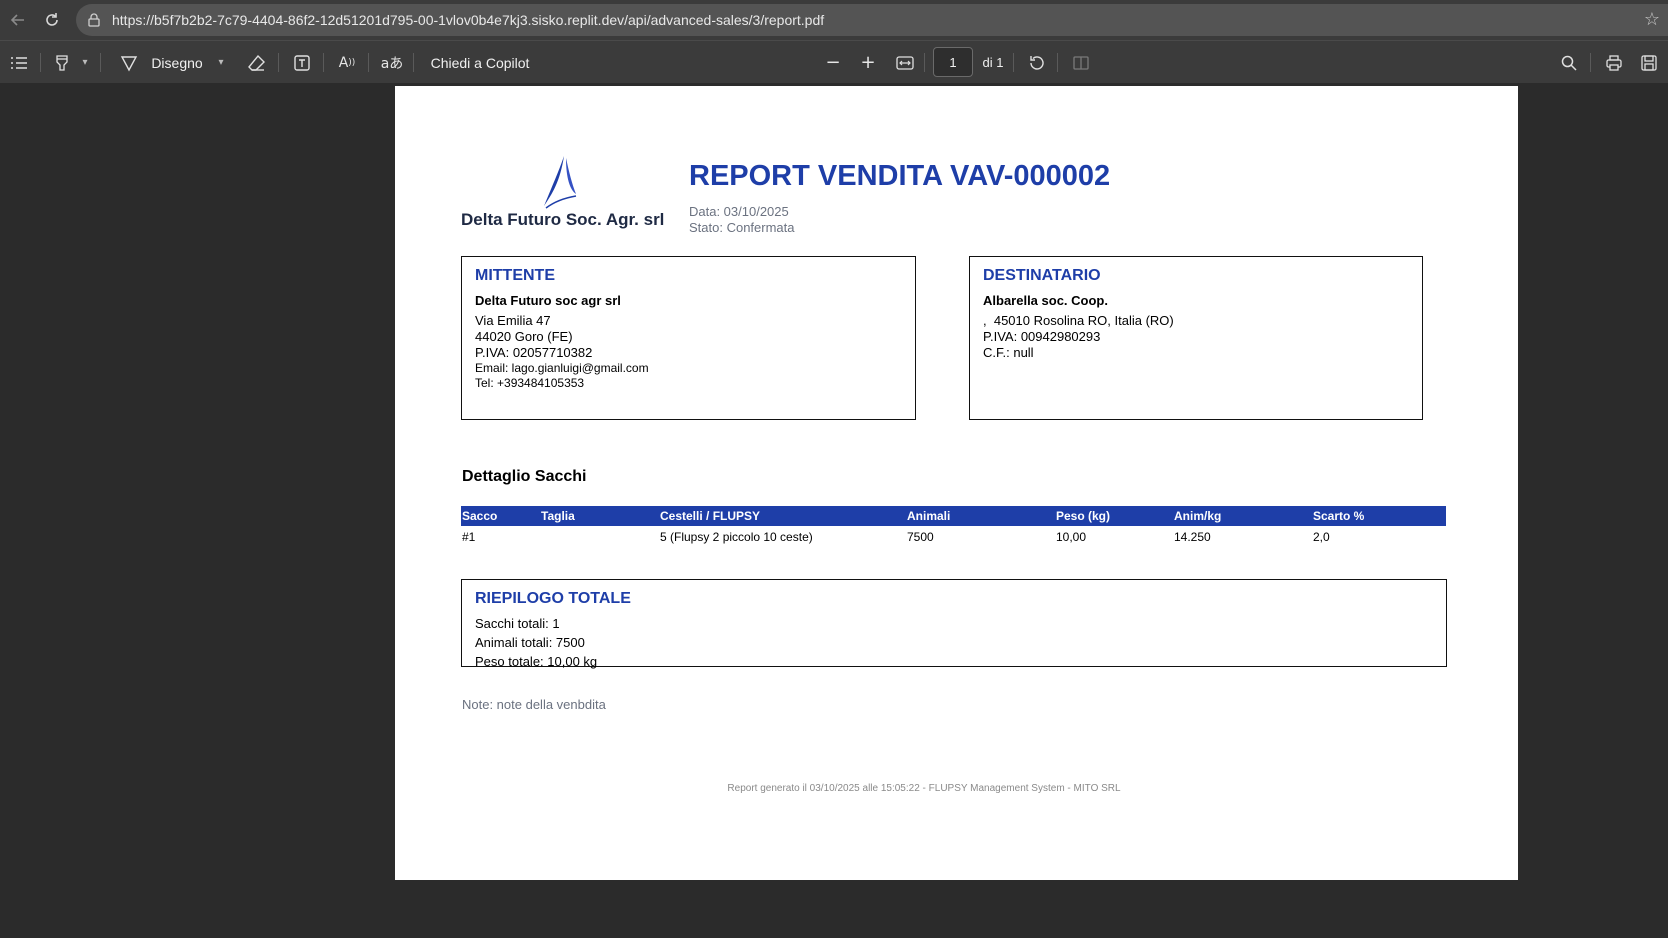  I want to click on summary-heading: RIEPILOGO TOTALE, so click(553, 598).